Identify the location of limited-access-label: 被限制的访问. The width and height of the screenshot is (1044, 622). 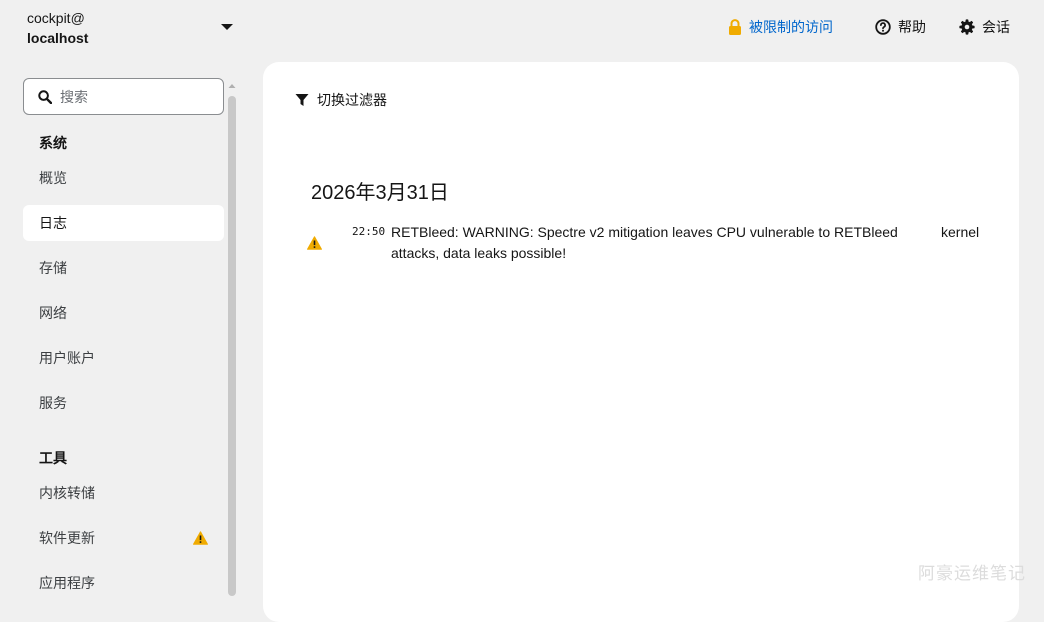
(791, 27).